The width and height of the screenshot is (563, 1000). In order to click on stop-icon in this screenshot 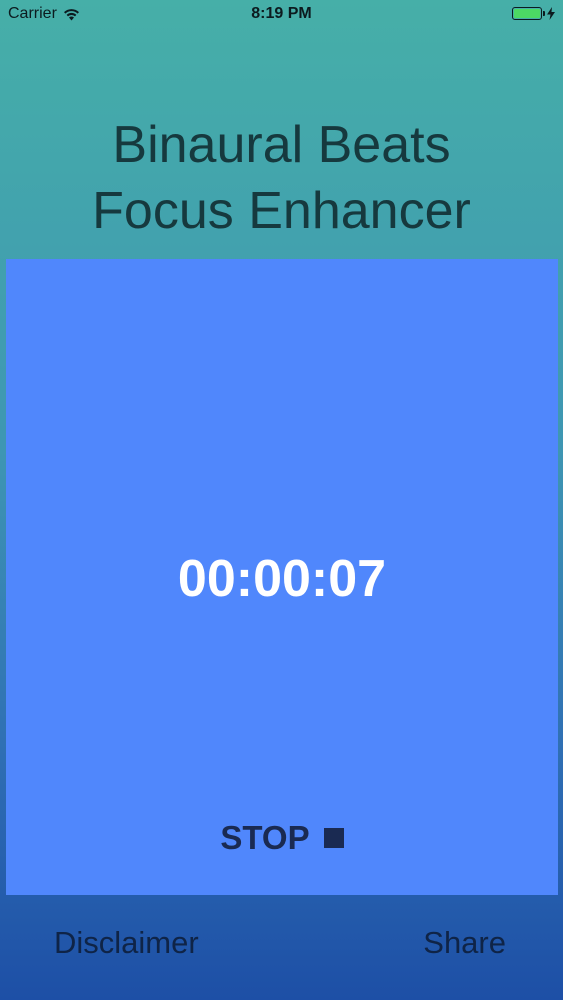, I will do `click(333, 838)`.